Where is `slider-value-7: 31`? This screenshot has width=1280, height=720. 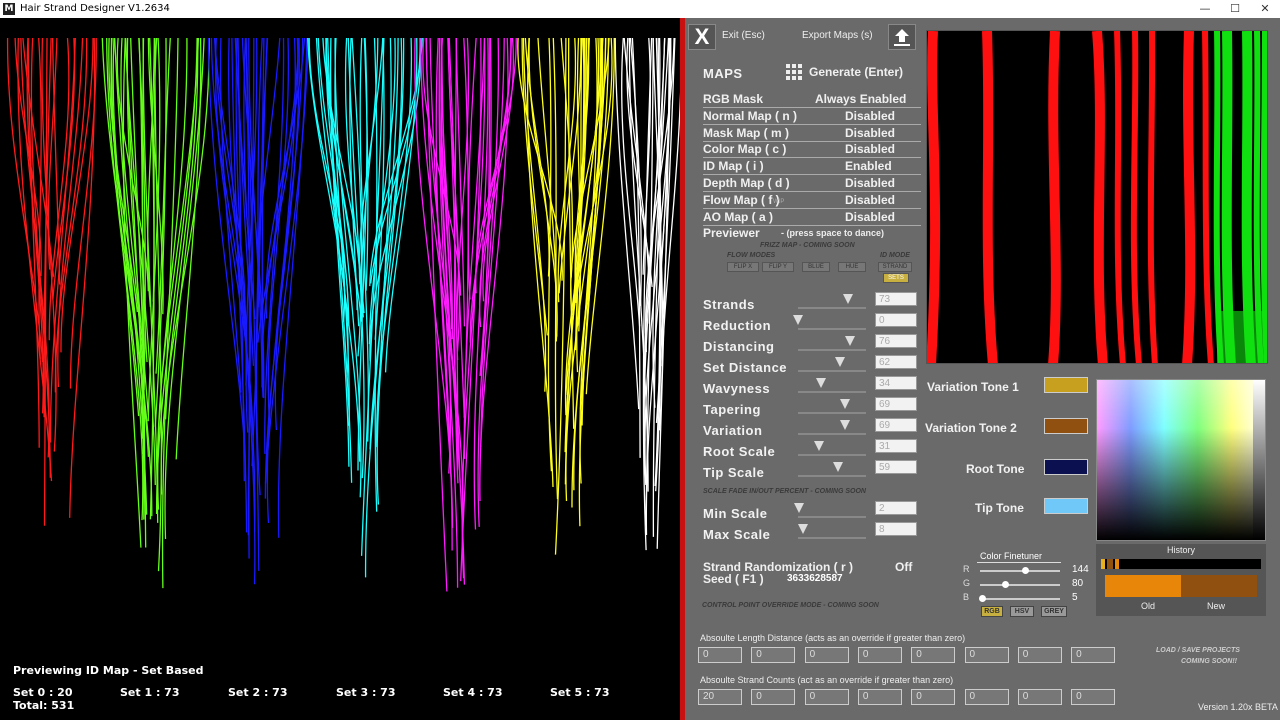 slider-value-7: 31 is located at coordinates (896, 446).